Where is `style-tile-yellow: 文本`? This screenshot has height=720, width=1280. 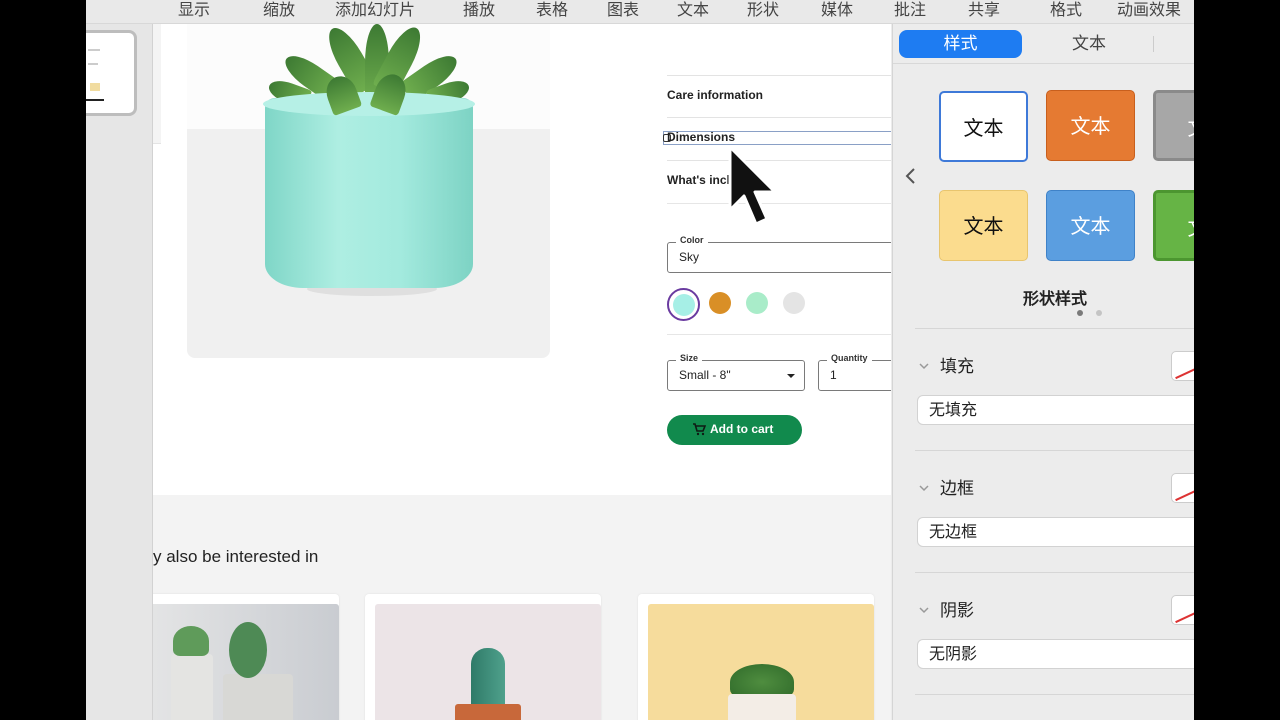
style-tile-yellow: 文本 is located at coordinates (983, 225).